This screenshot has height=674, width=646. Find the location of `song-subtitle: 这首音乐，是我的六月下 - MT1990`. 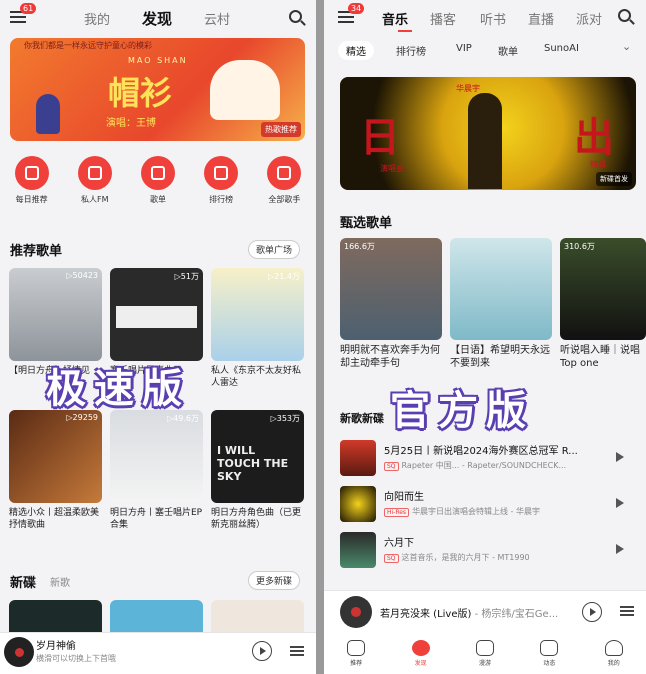

song-subtitle: 这首音乐，是我的六月下 - MT1990 is located at coordinates (465, 557).